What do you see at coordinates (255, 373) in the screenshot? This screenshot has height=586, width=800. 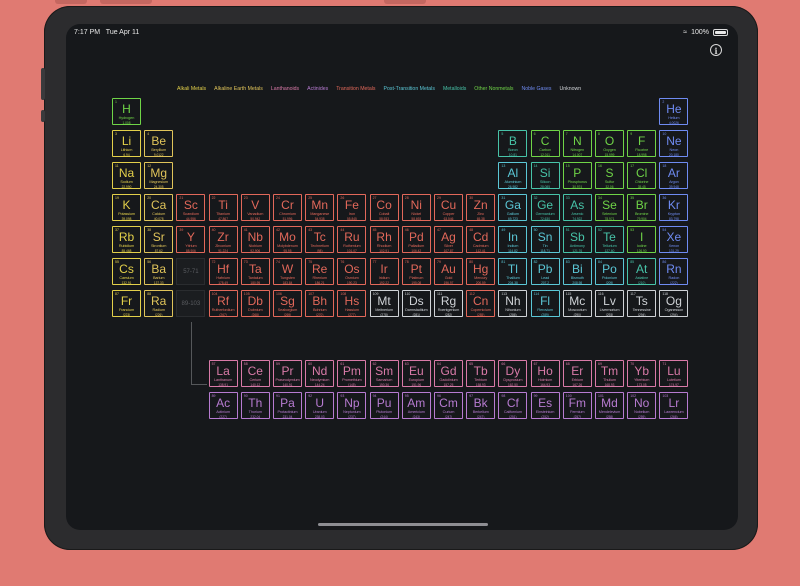 I see `element-tile: 58 Ce Cerium 140.12` at bounding box center [255, 373].